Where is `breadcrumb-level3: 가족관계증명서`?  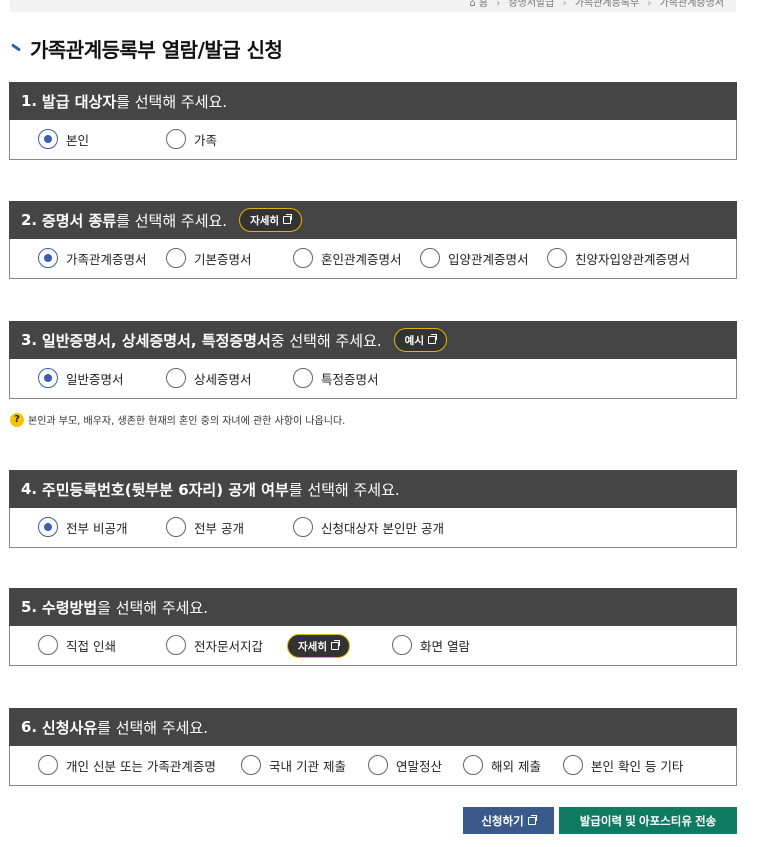
breadcrumb-level3: 가족관계증명서 is located at coordinates (691, 4).